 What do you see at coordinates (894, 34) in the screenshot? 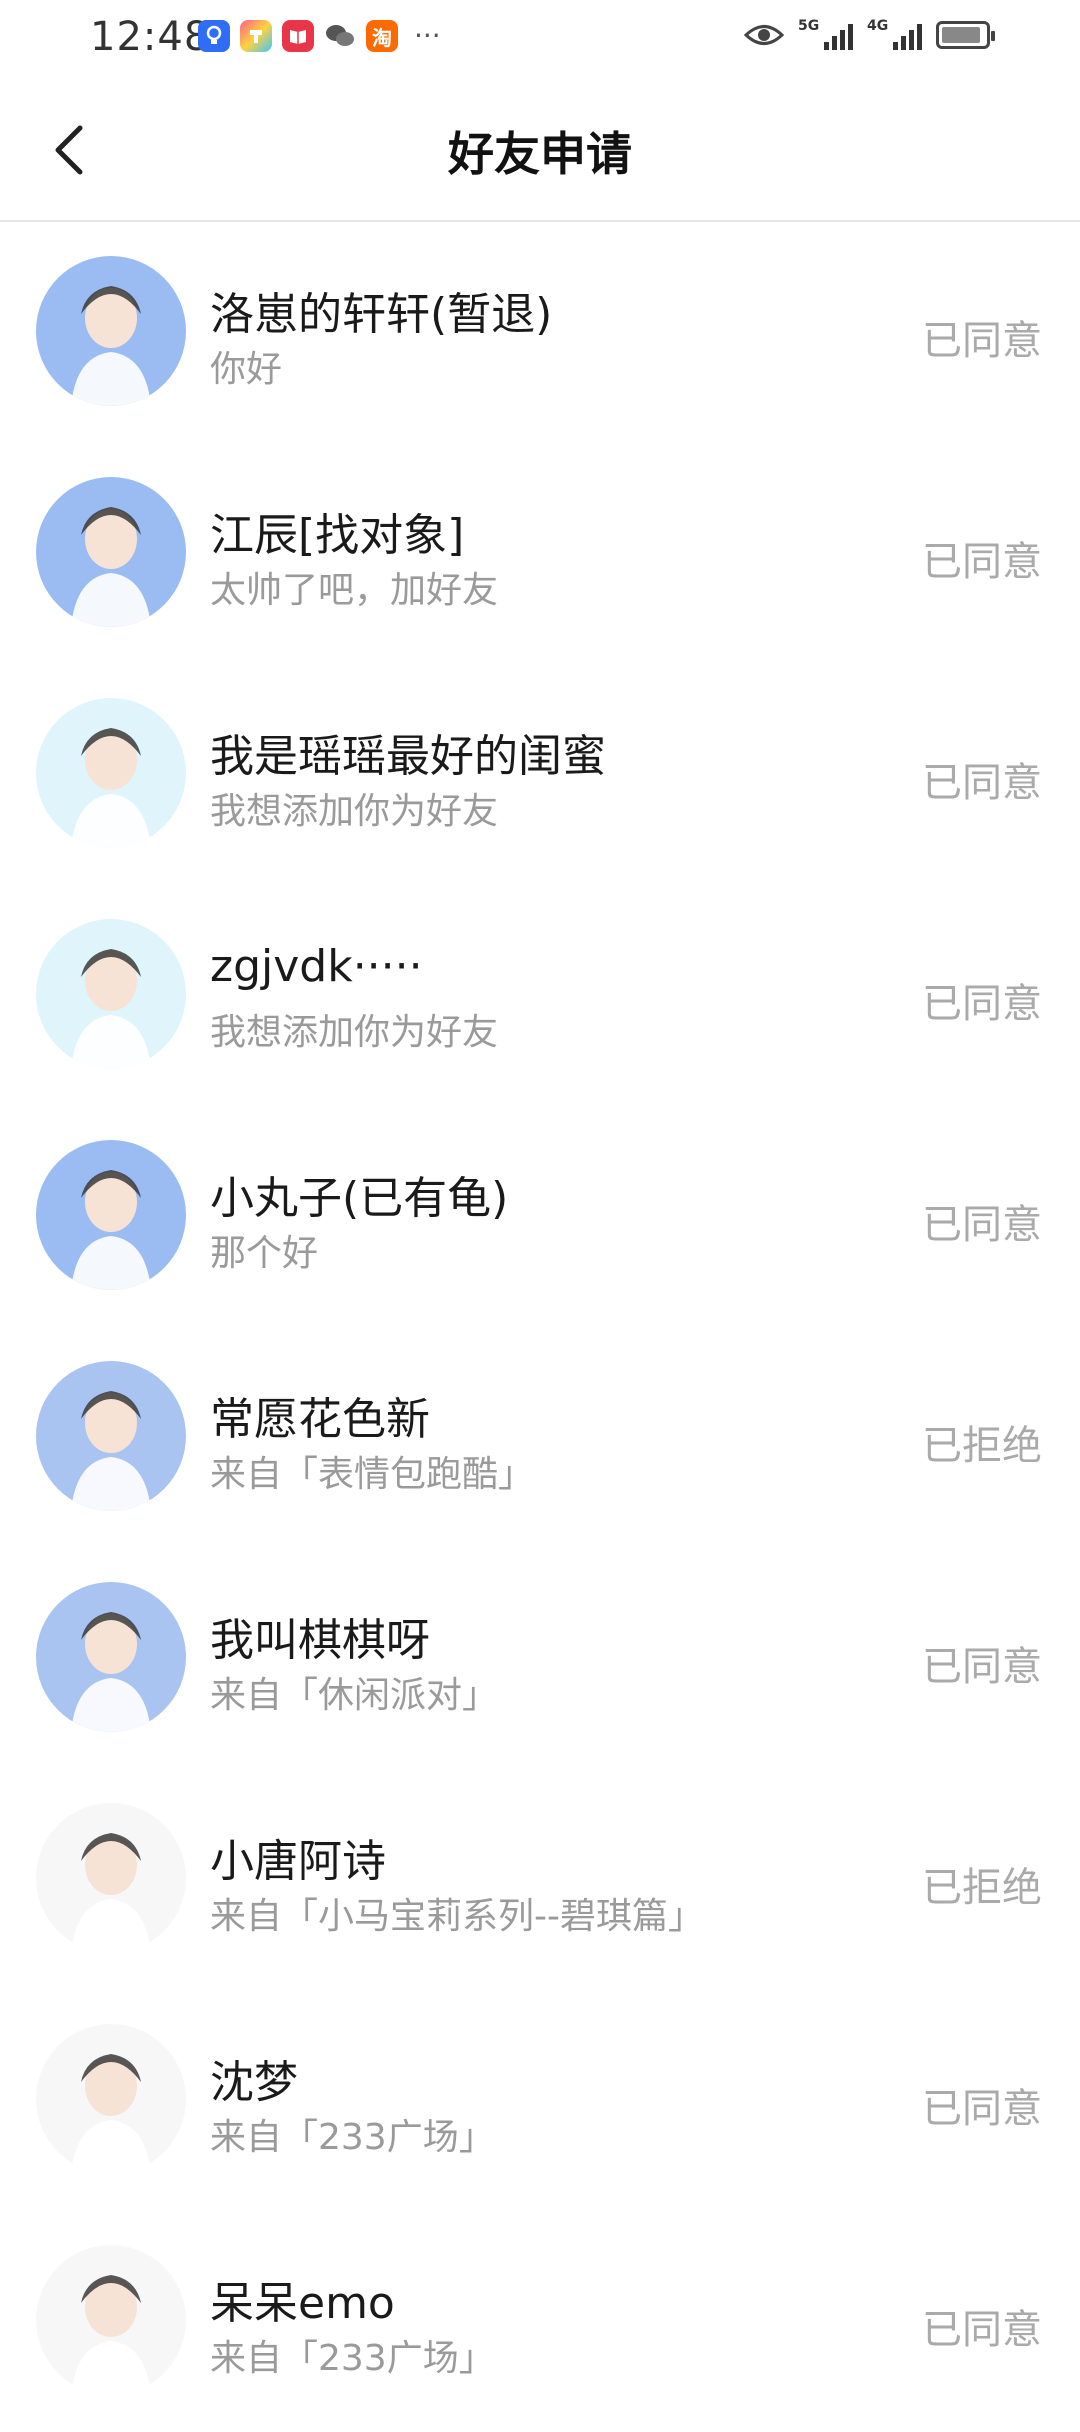
I see `4g-signal-icon: 4G` at bounding box center [894, 34].